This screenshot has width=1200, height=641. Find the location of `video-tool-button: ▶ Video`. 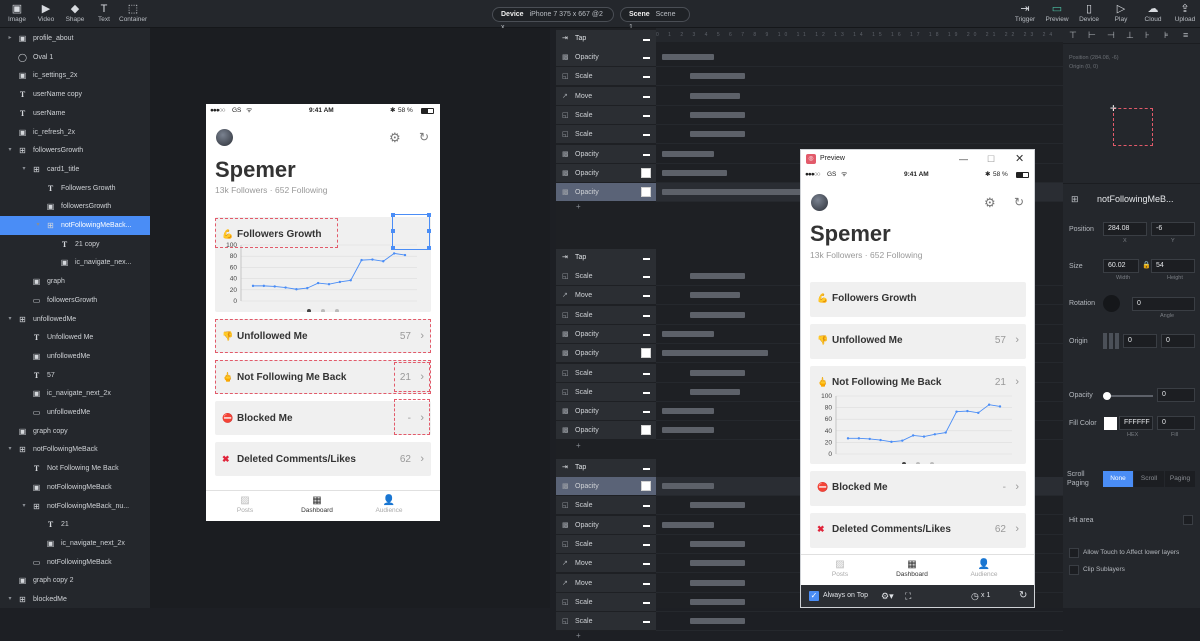

video-tool-button: ▶ Video is located at coordinates (46, 13).